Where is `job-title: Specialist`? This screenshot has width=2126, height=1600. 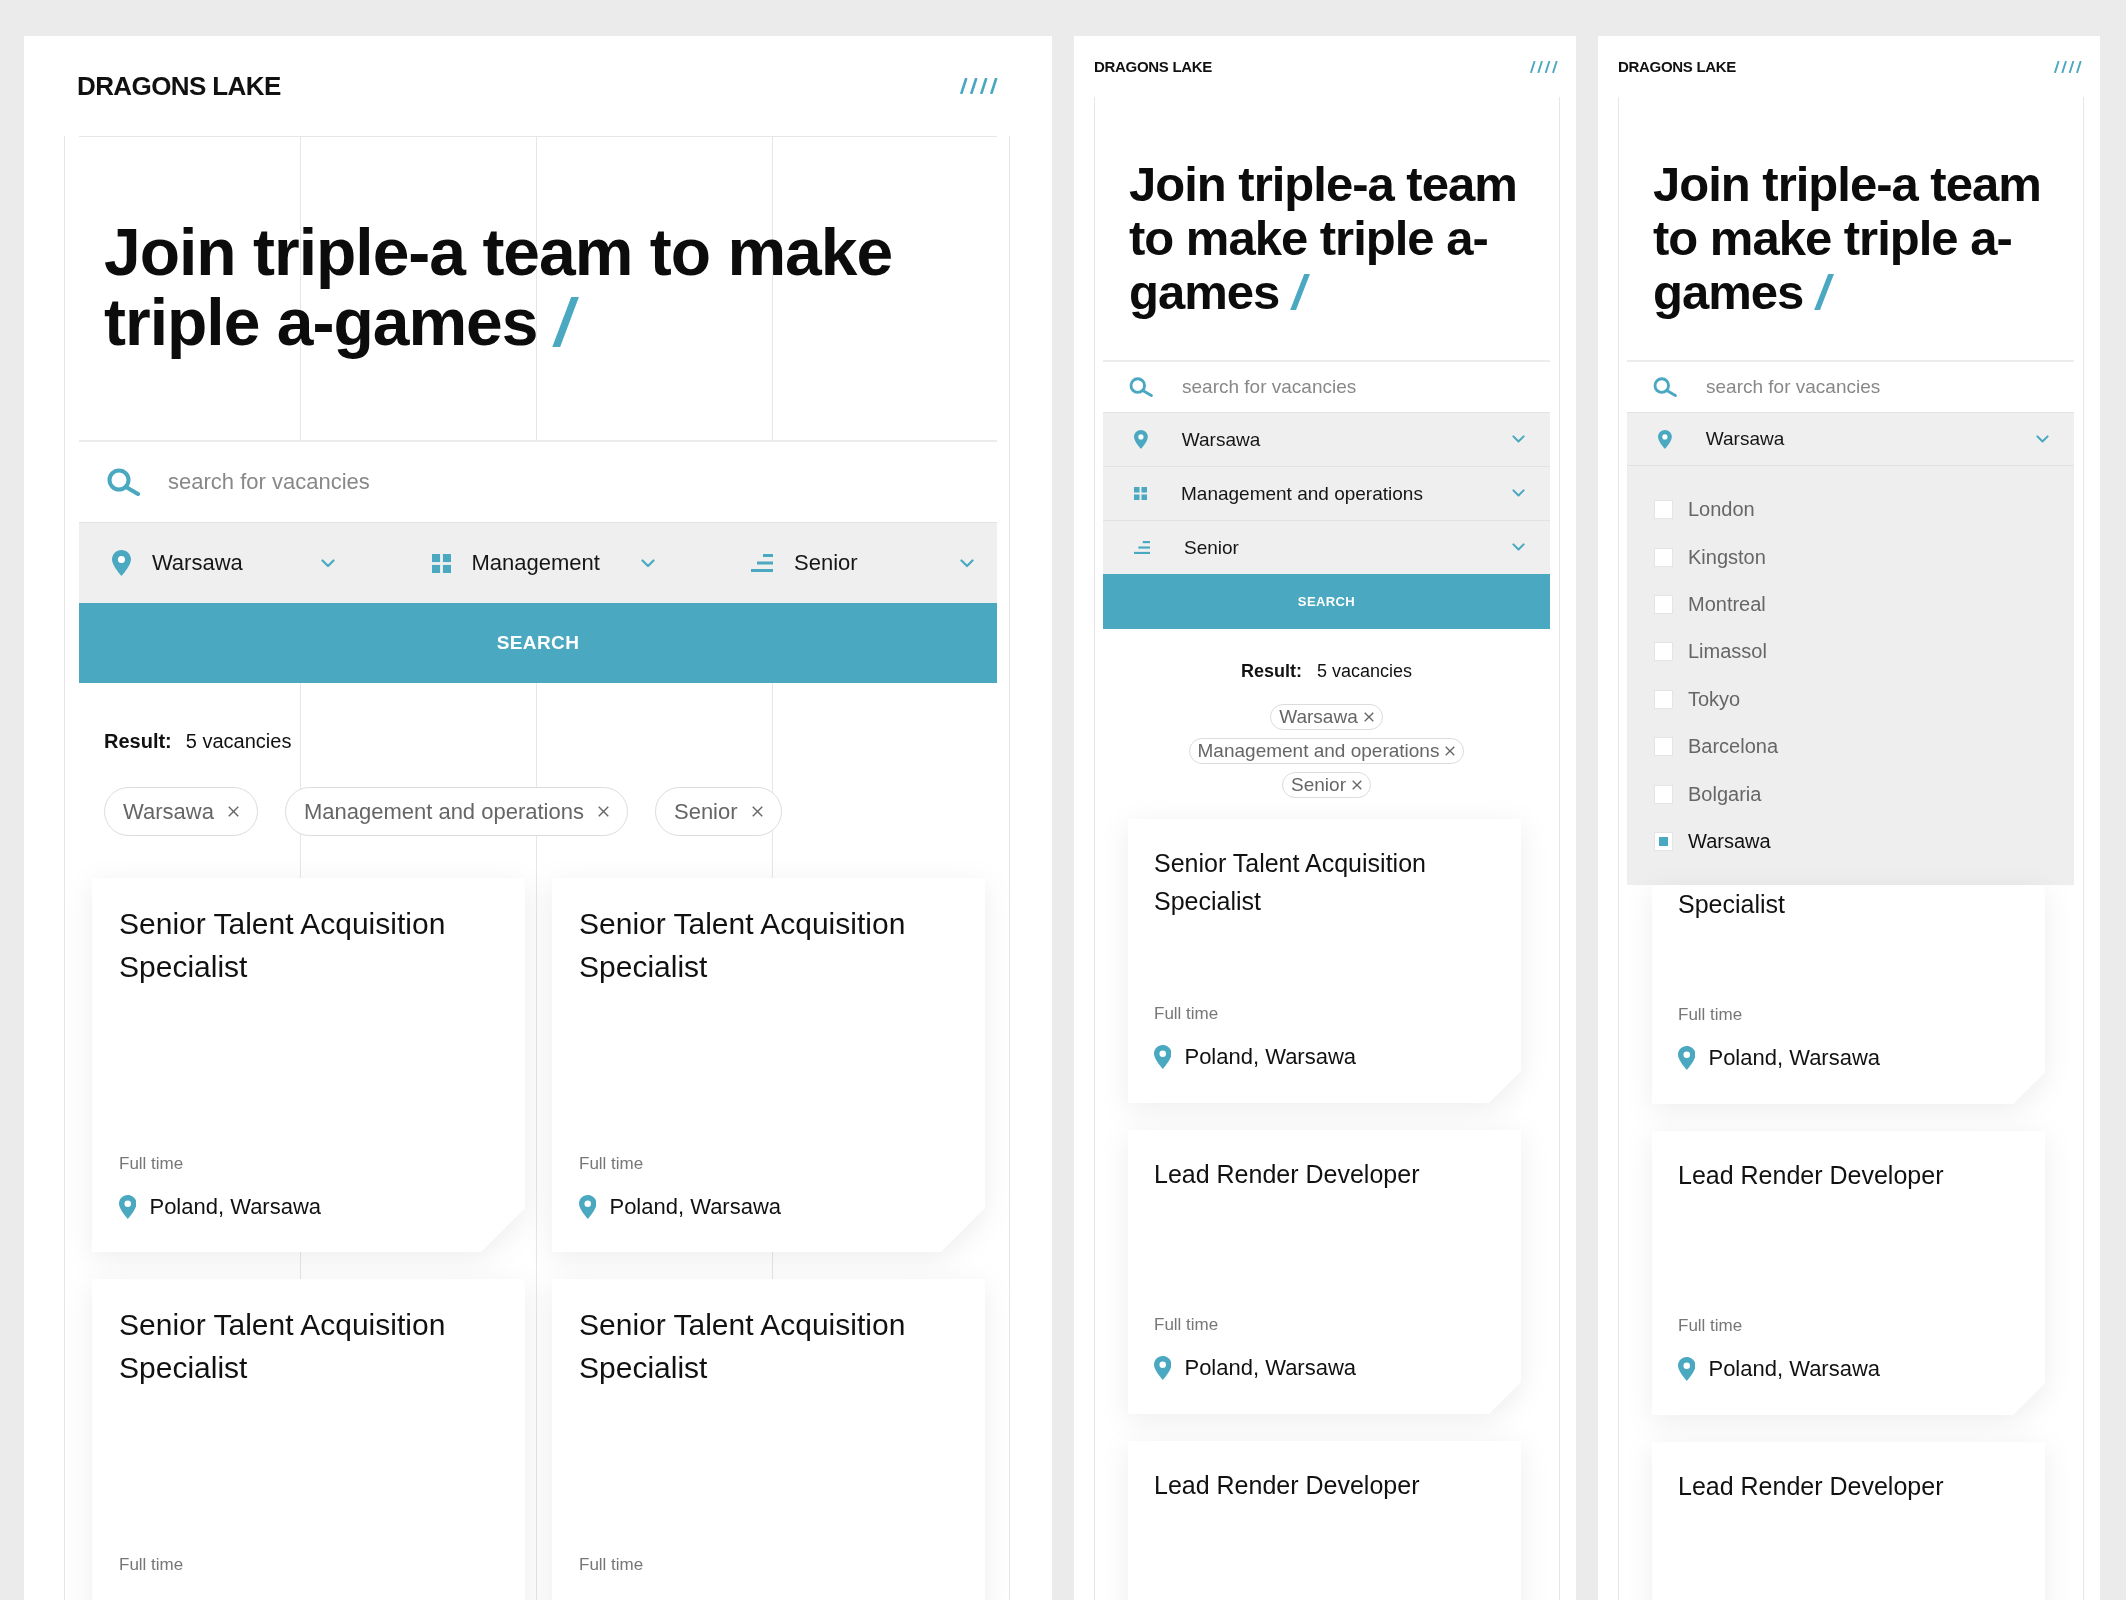 job-title: Specialist is located at coordinates (1732, 905).